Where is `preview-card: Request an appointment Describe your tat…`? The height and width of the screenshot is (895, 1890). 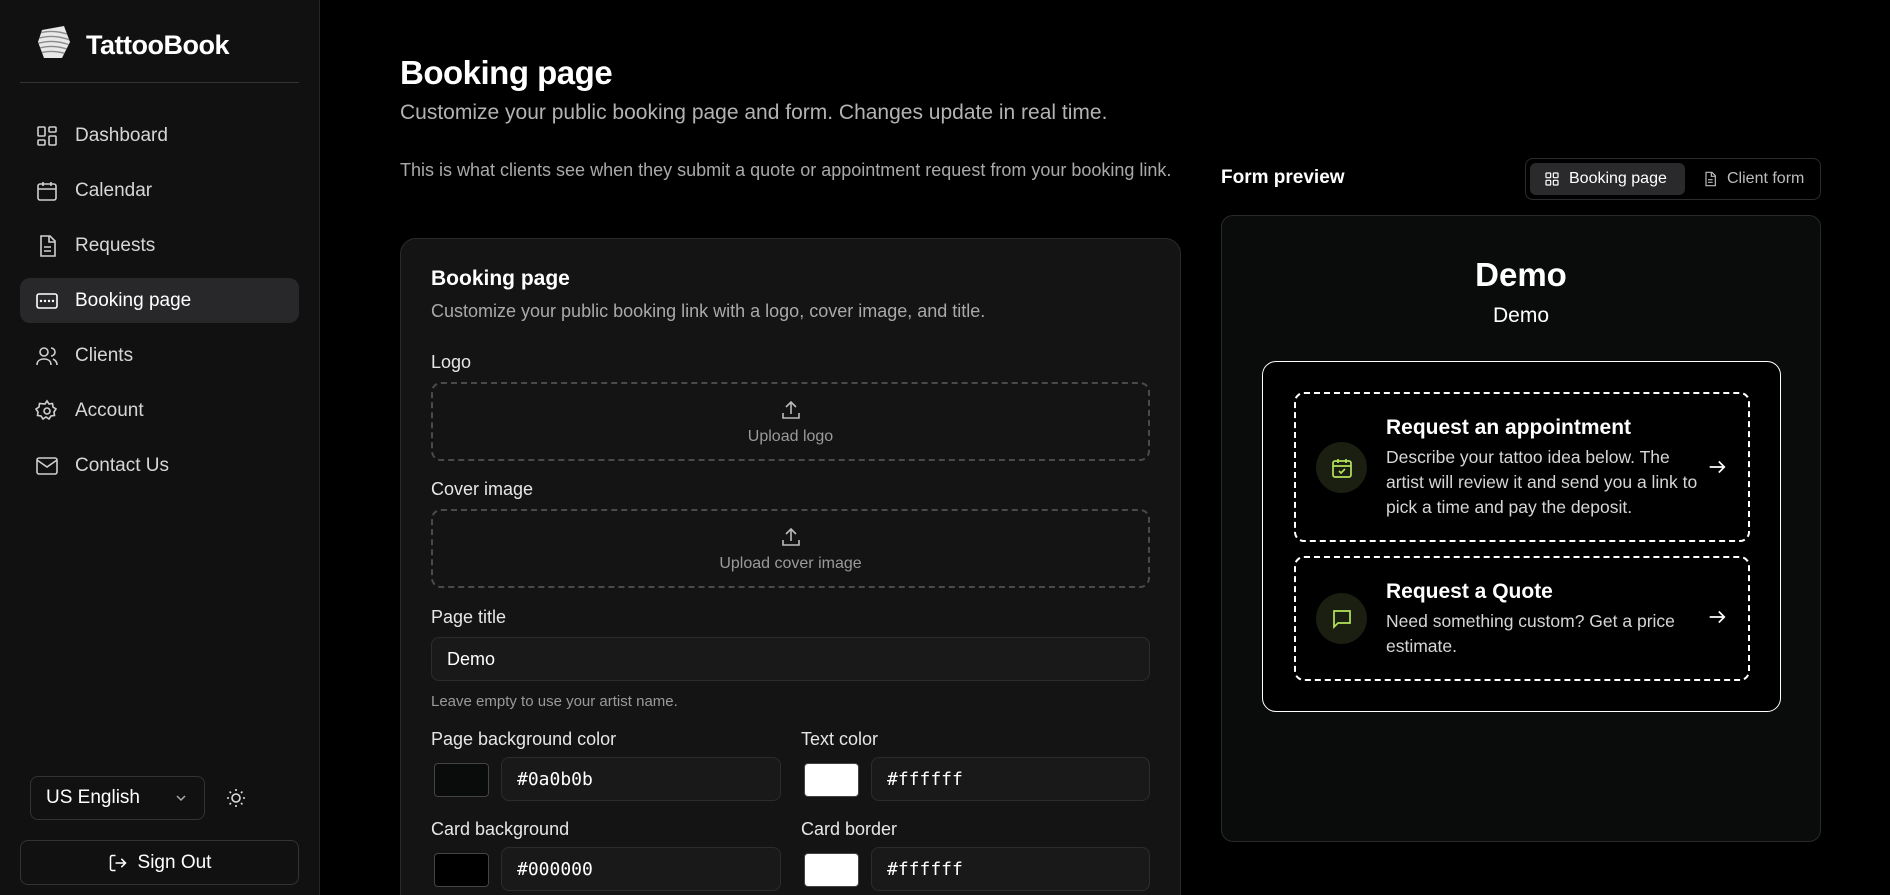
preview-card: Request an appointment Describe your tat… is located at coordinates (1521, 536).